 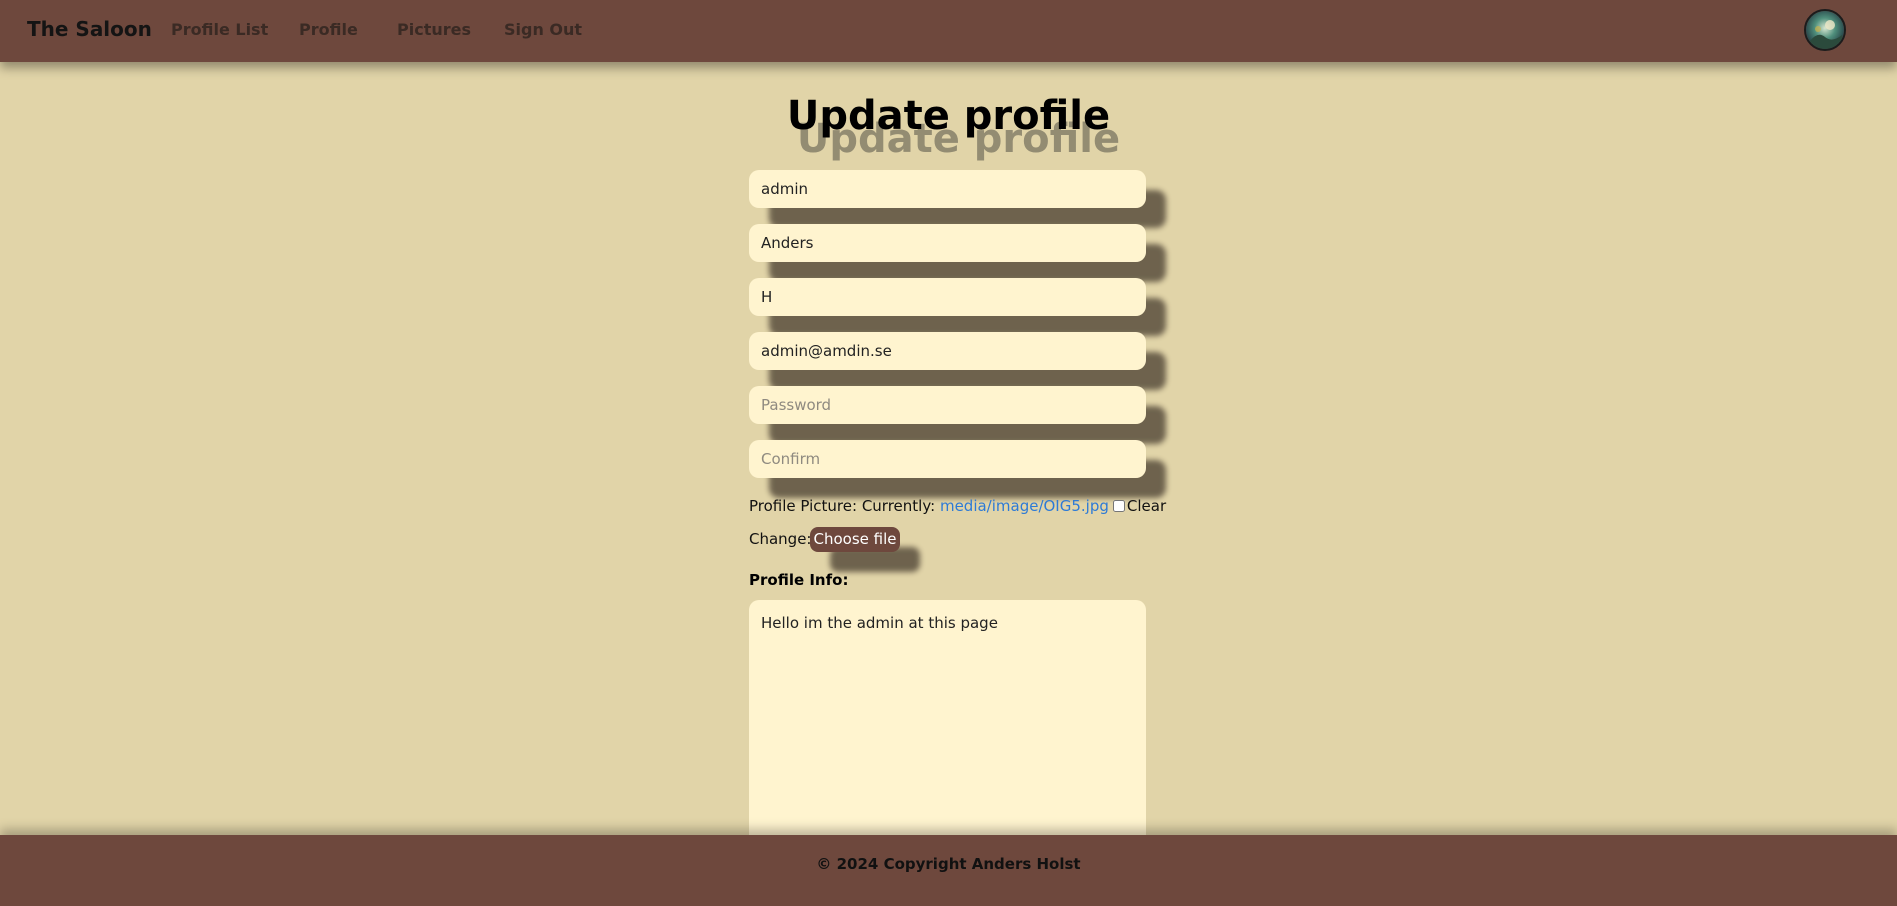 What do you see at coordinates (1118, 506) in the screenshot?
I see `clear-picture-checkbox` at bounding box center [1118, 506].